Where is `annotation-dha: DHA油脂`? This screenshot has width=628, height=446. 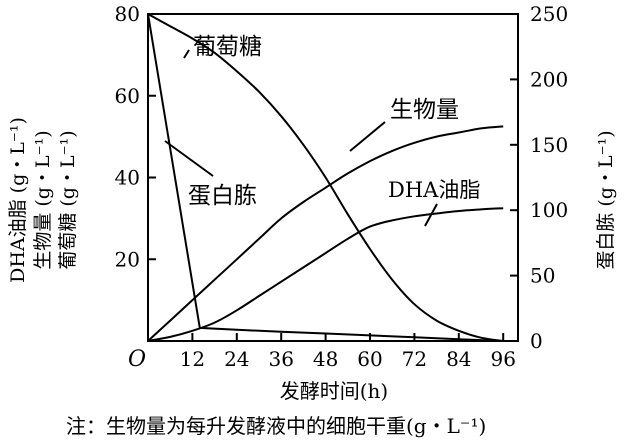
annotation-dha: DHA油脂 is located at coordinates (434, 190).